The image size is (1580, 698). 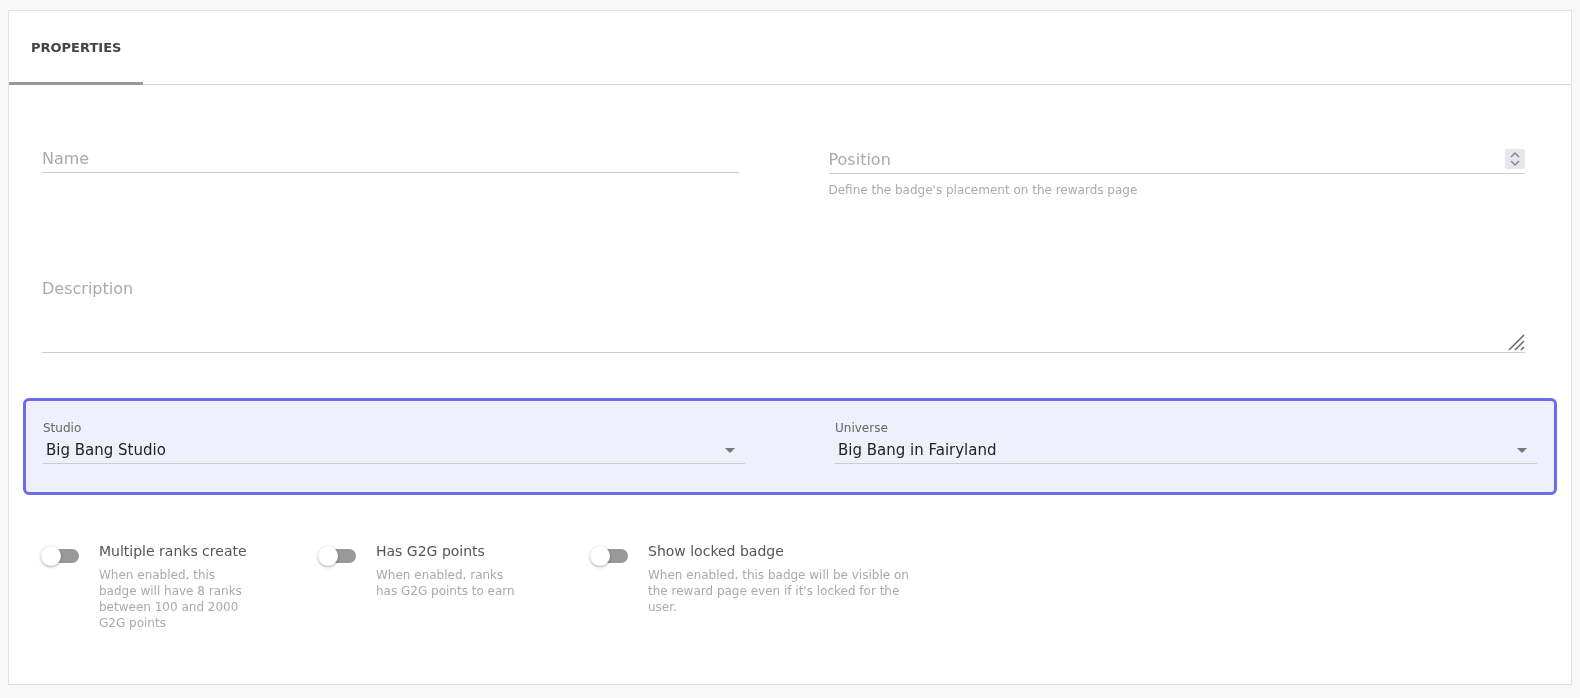 I want to click on help-text: When enabled, this badge will be visible on the reward page even if it's locked for the user., so click(x=779, y=591).